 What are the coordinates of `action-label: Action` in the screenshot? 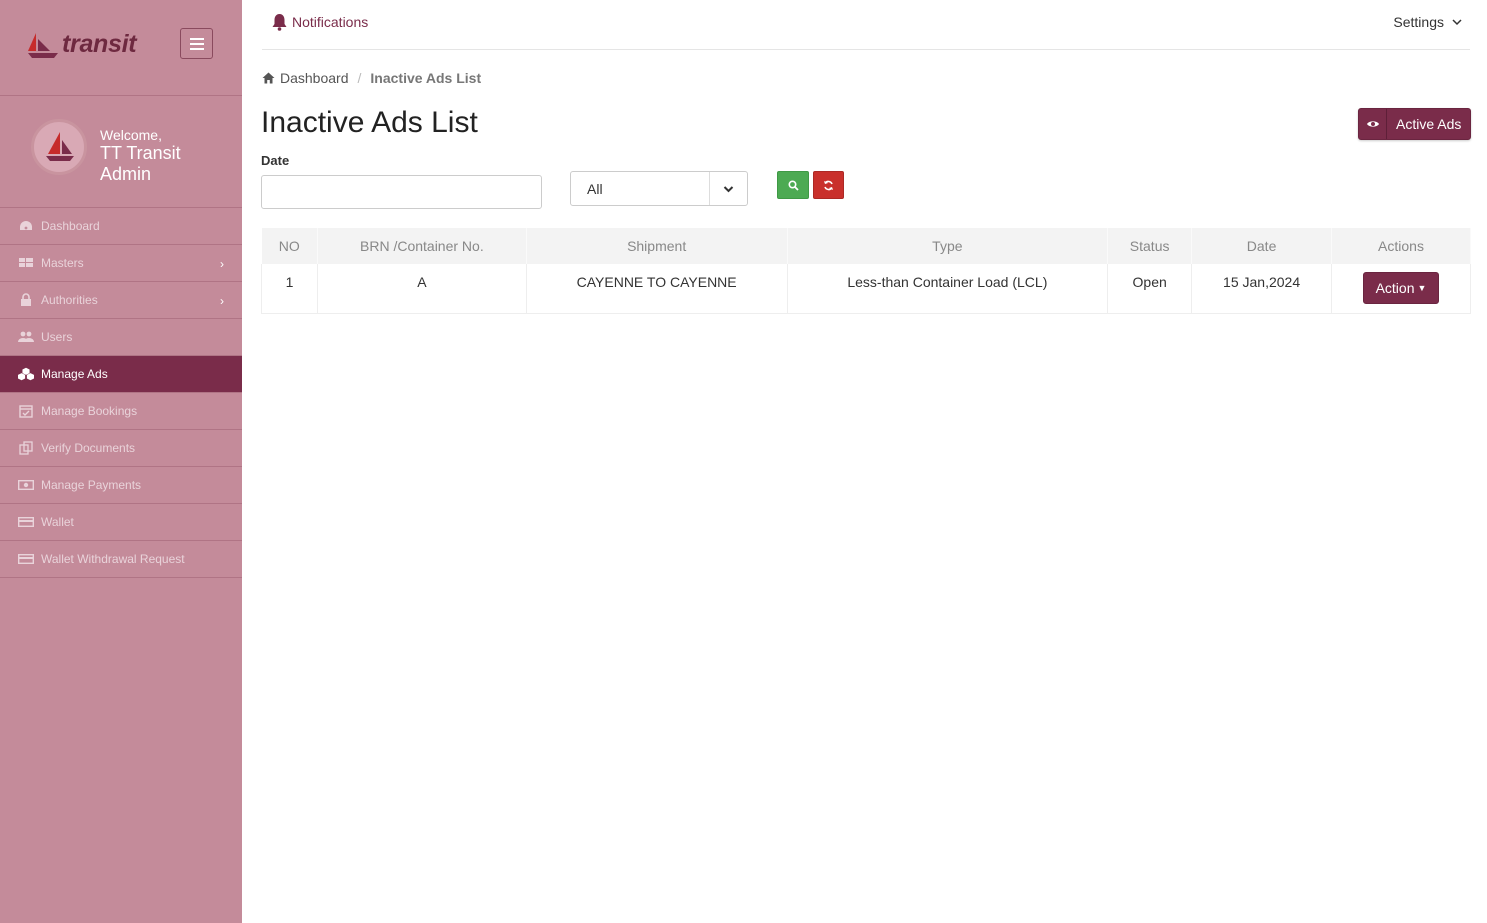 It's located at (1395, 288).